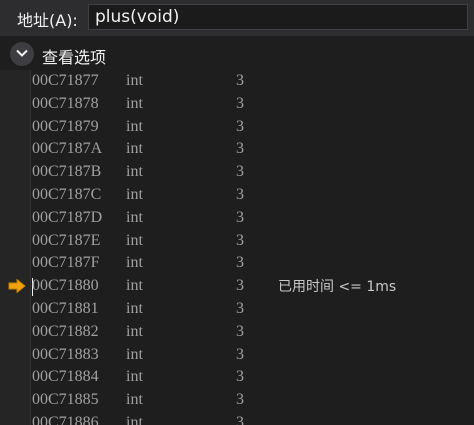 The image size is (474, 425). Describe the element at coordinates (66, 263) in the screenshot. I see `row-address: 00C7187F` at that location.